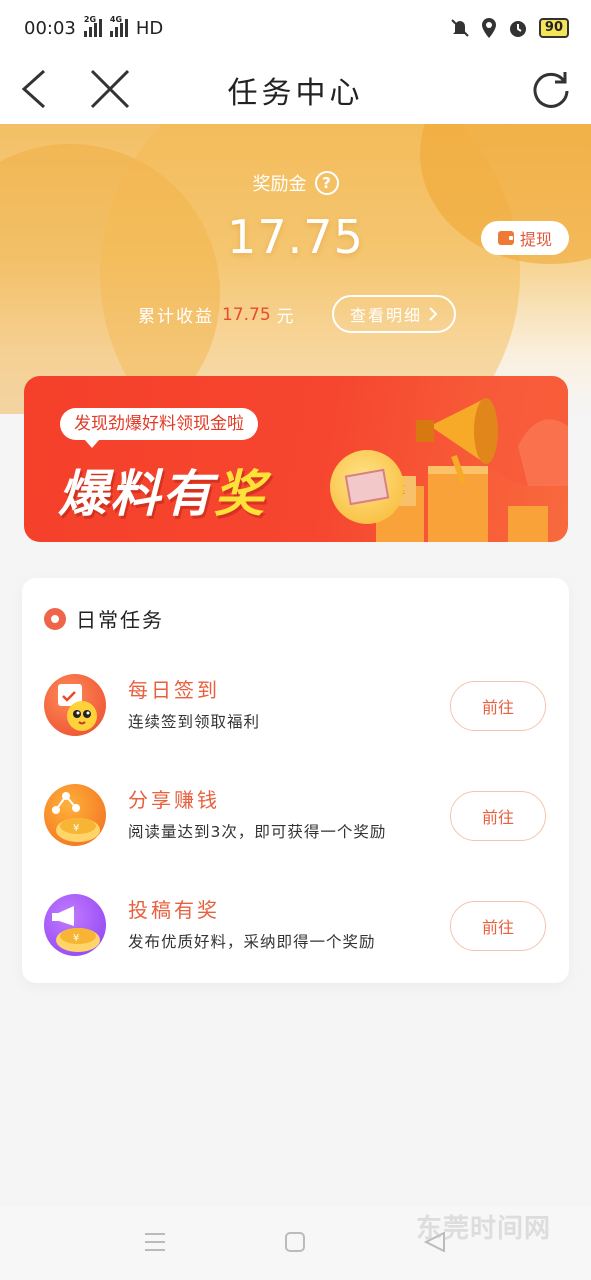 The width and height of the screenshot is (591, 1280). I want to click on menu-icon, so click(155, 1244).